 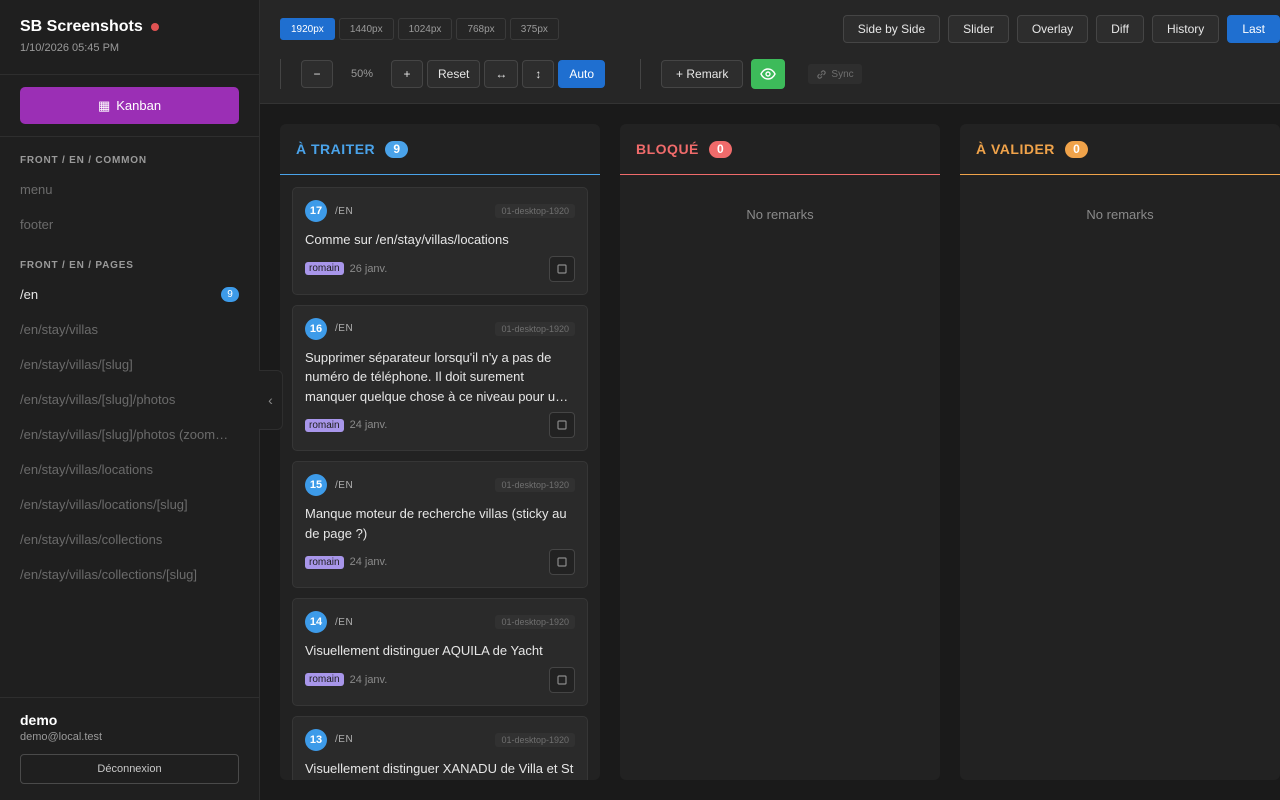 What do you see at coordinates (129, 769) in the screenshot?
I see `logout-button: Déconnexion` at bounding box center [129, 769].